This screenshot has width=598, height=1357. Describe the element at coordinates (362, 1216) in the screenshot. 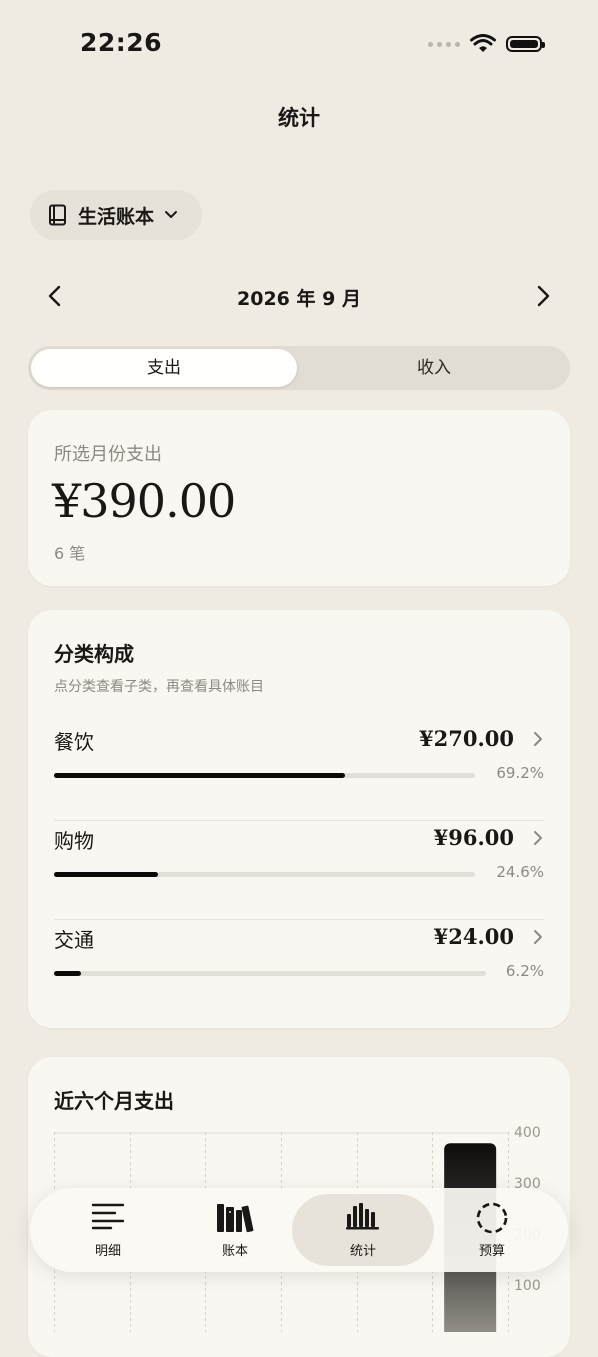

I see `bar-chart-icon` at that location.